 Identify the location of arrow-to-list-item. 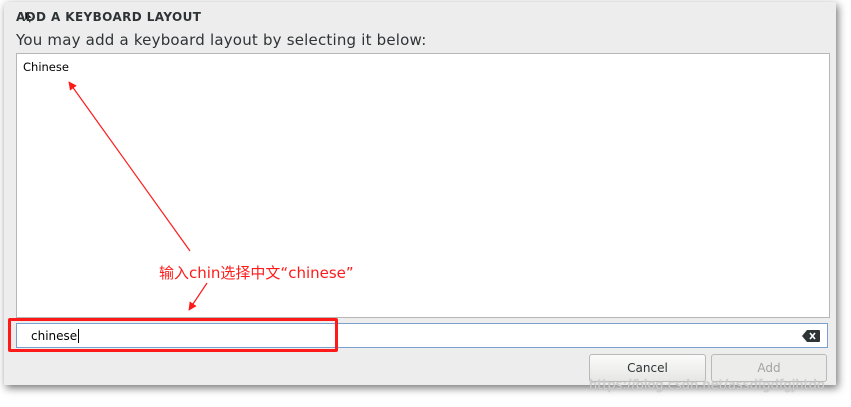
(129, 166).